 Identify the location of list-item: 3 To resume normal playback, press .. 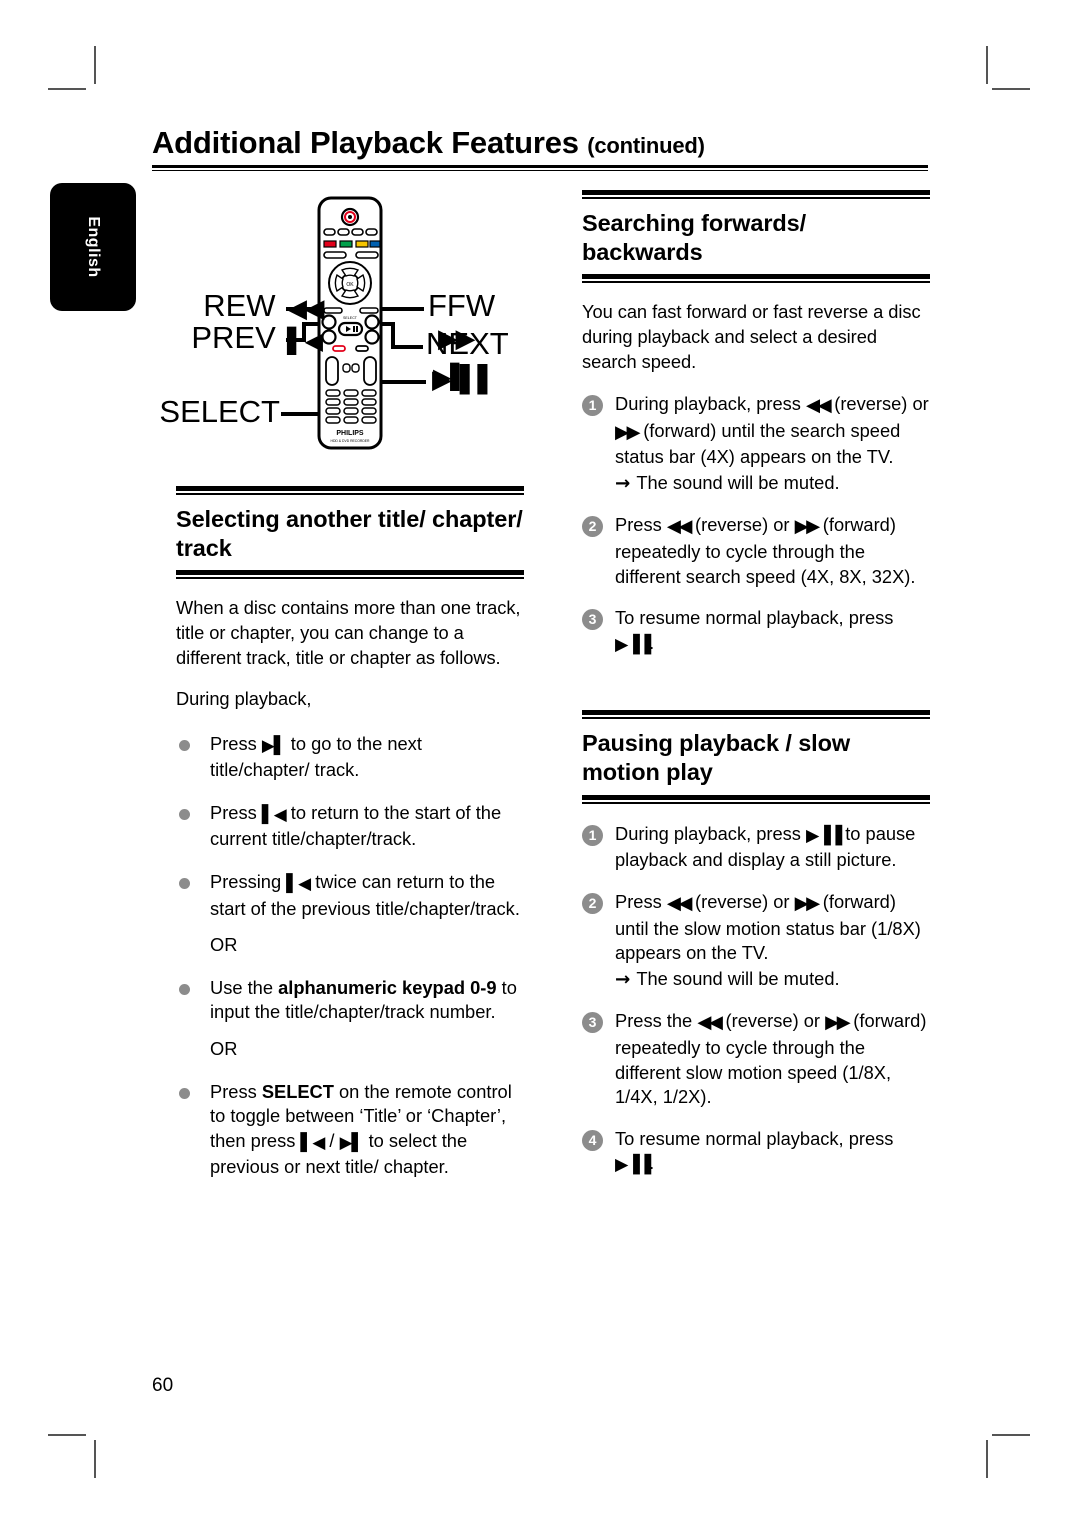
(756, 631).